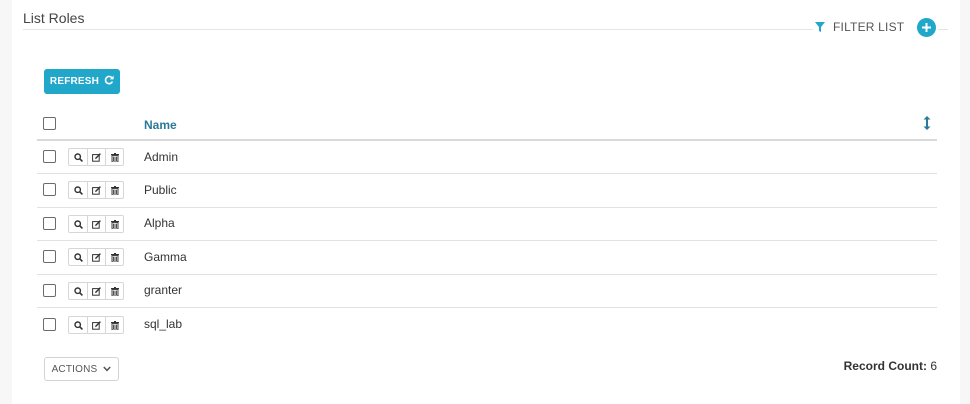 This screenshot has width=970, height=404. I want to click on actions-dropdown-button: ACTIONS, so click(81, 369).